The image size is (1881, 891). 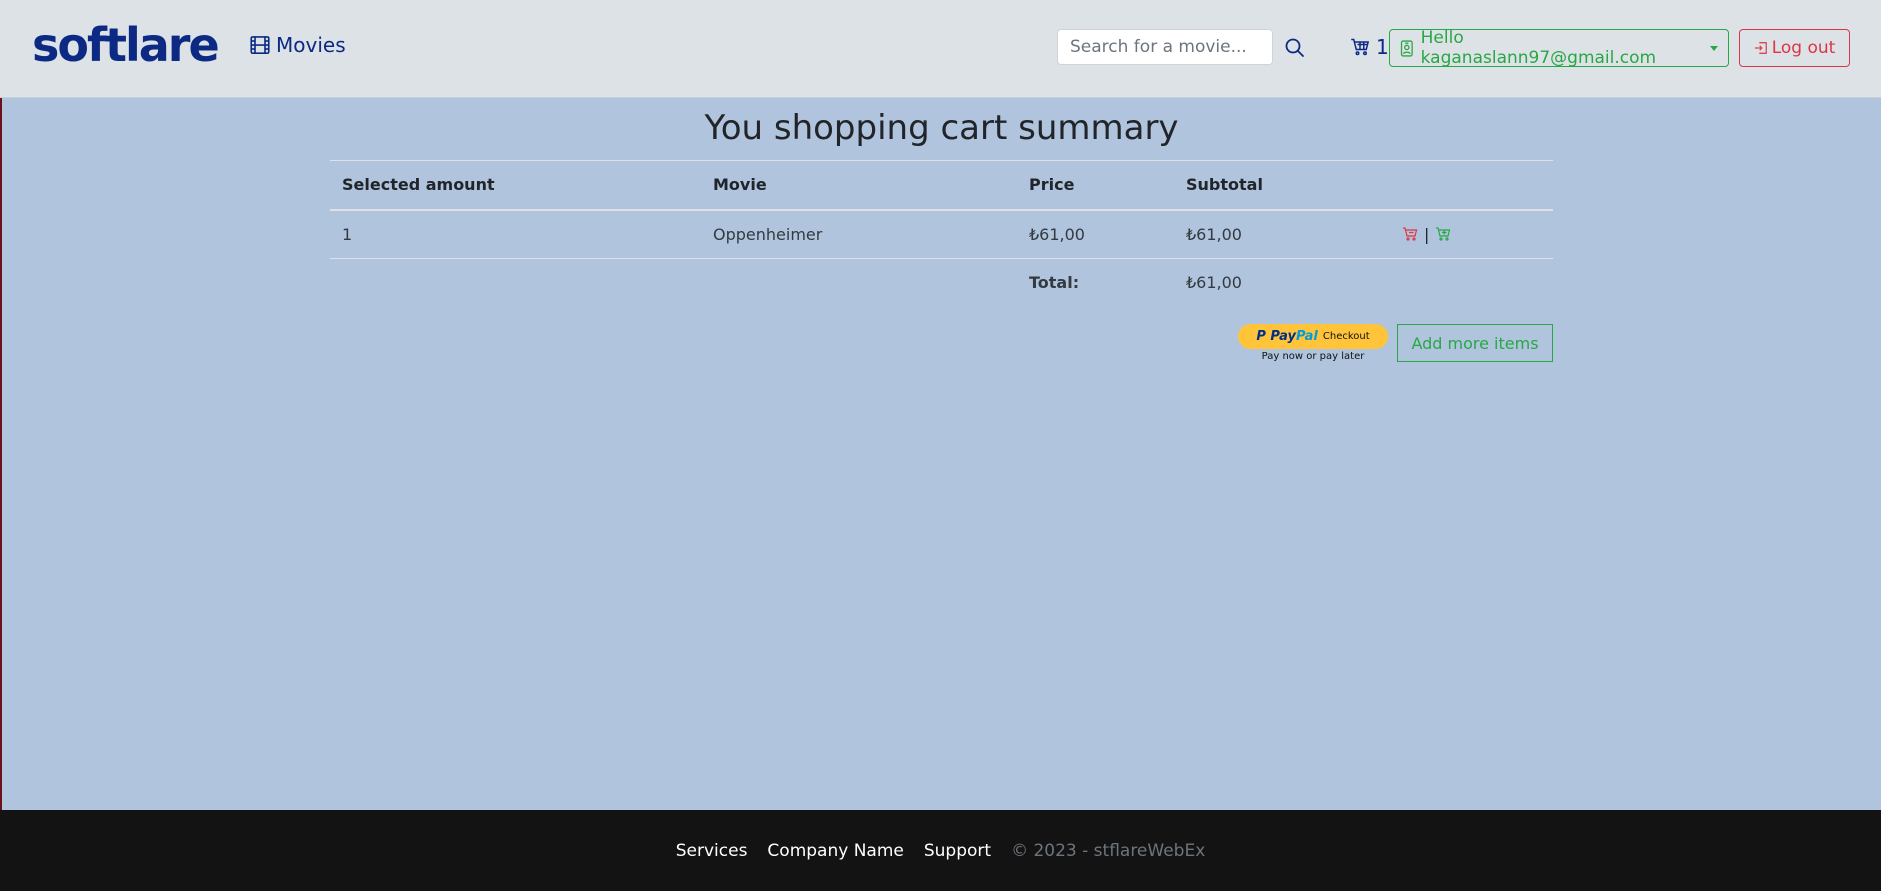 What do you see at coordinates (941, 128) in the screenshot?
I see `page-title: You shopping cart summary` at bounding box center [941, 128].